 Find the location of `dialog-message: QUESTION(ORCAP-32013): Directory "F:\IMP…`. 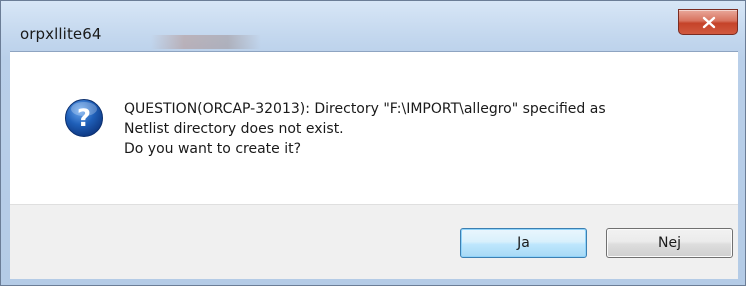

dialog-message: QUESTION(ORCAP-32013): Directory "F:\IMP… is located at coordinates (365, 129).